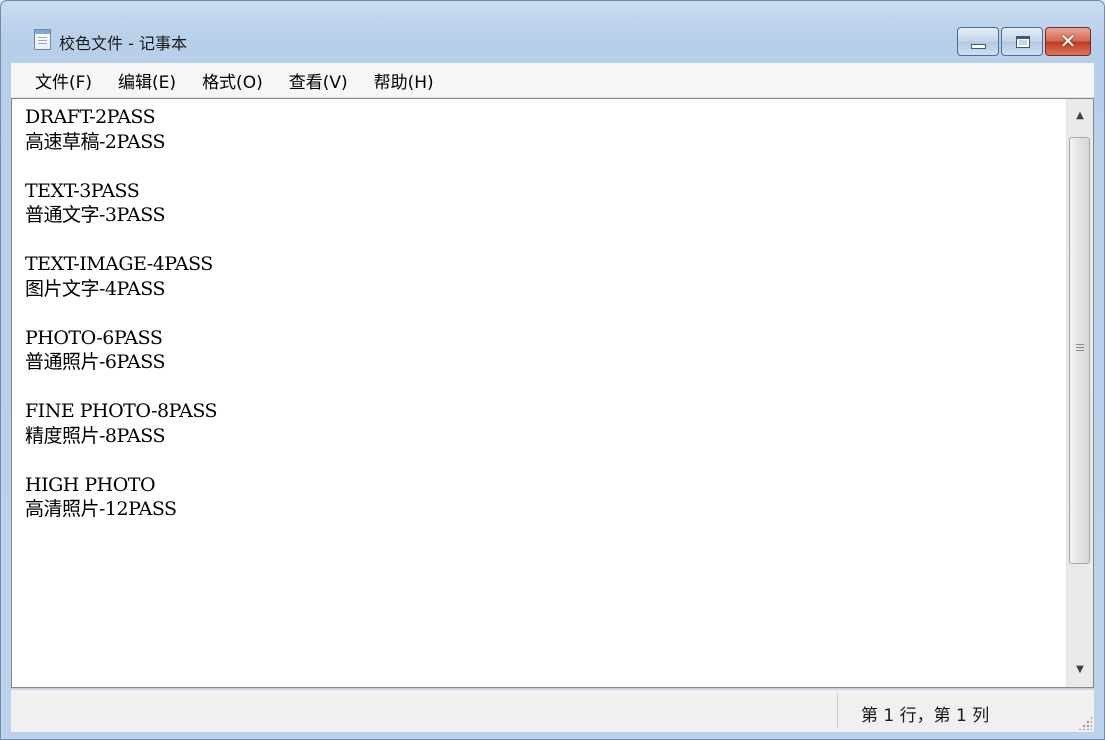 The height and width of the screenshot is (740, 1105). I want to click on grip-icon, so click(1080, 348).